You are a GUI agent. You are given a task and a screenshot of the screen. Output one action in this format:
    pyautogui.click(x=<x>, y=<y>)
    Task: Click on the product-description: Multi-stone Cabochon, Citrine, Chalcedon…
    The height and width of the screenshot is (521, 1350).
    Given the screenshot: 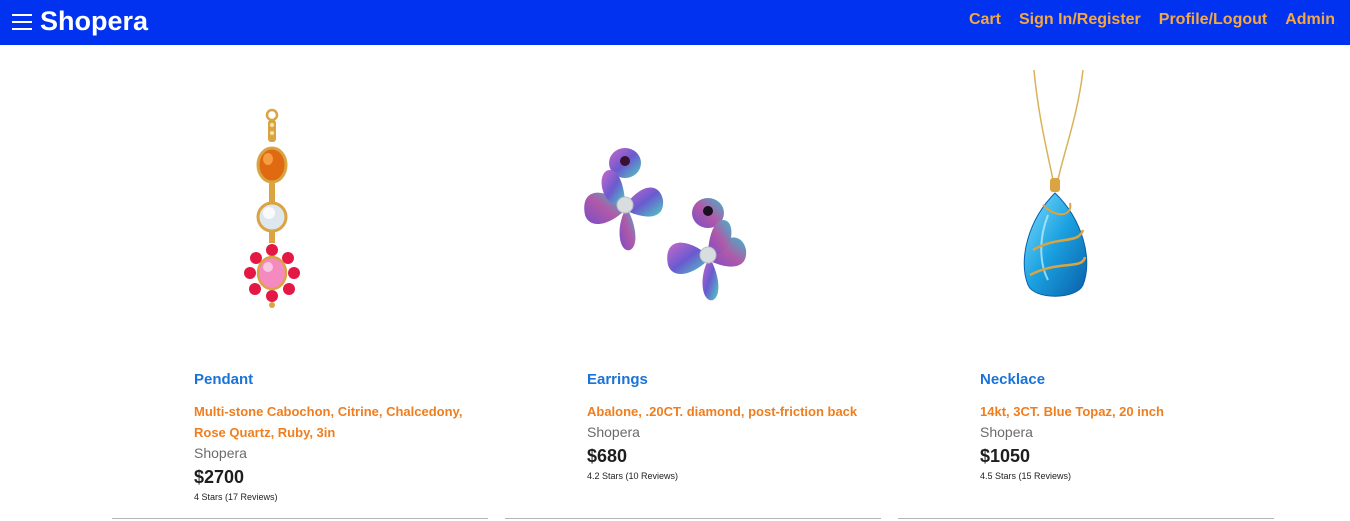 What is the action you would take?
    pyautogui.click(x=339, y=422)
    